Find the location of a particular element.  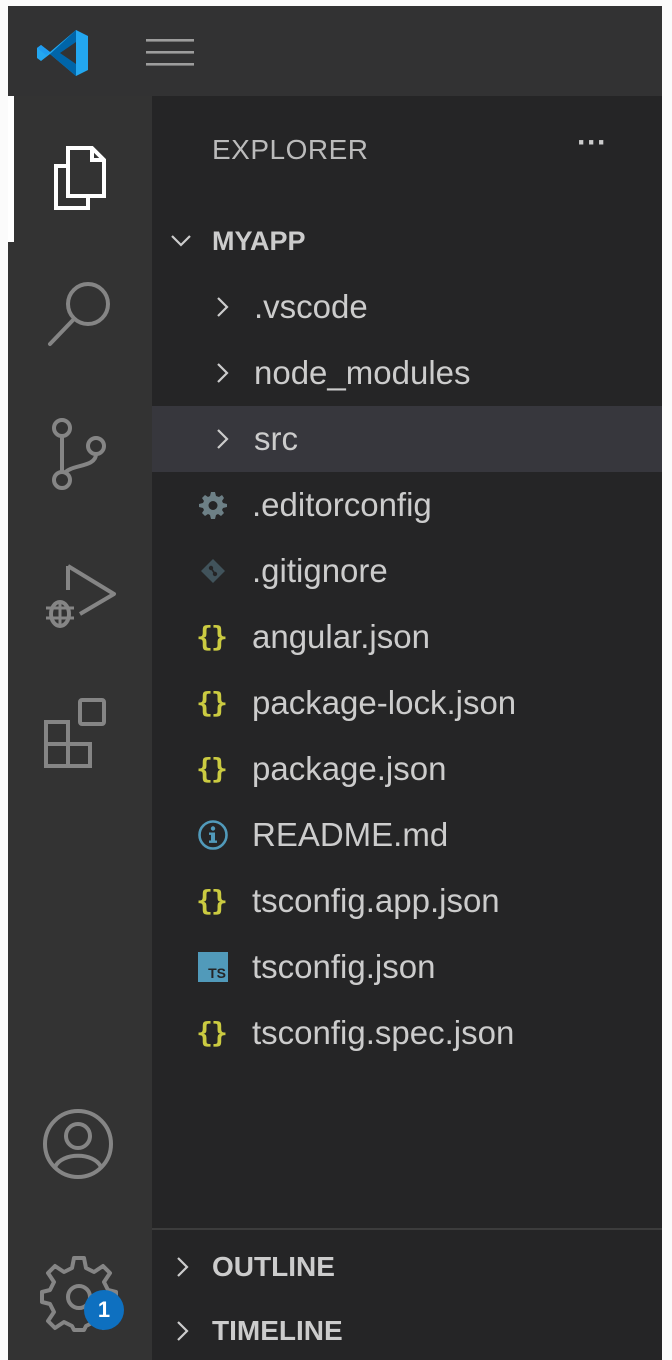

tree-item-label: angular.json is located at coordinates (341, 636).